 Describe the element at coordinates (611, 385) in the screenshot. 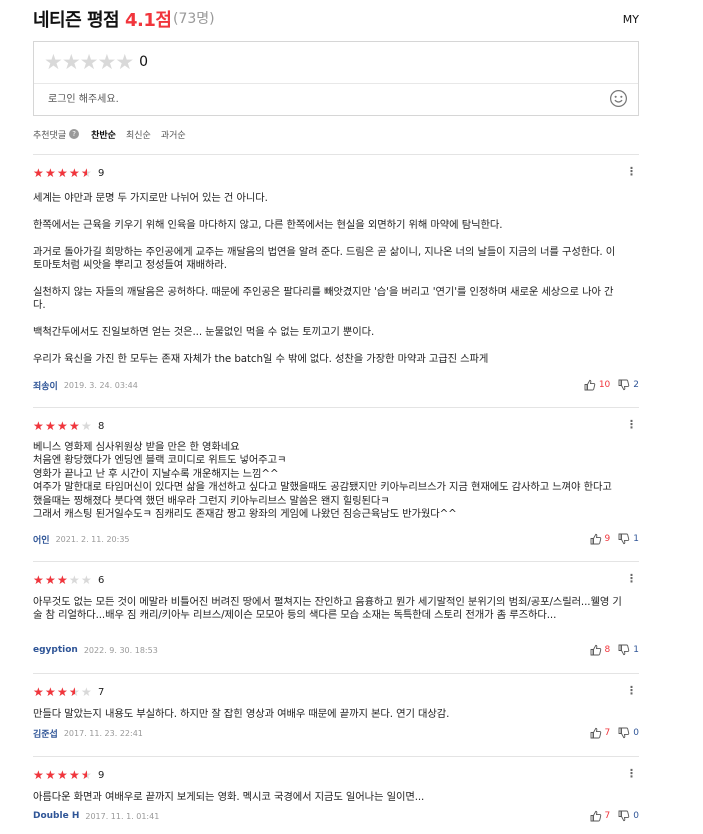

I see `review-votes: 10 2` at that location.